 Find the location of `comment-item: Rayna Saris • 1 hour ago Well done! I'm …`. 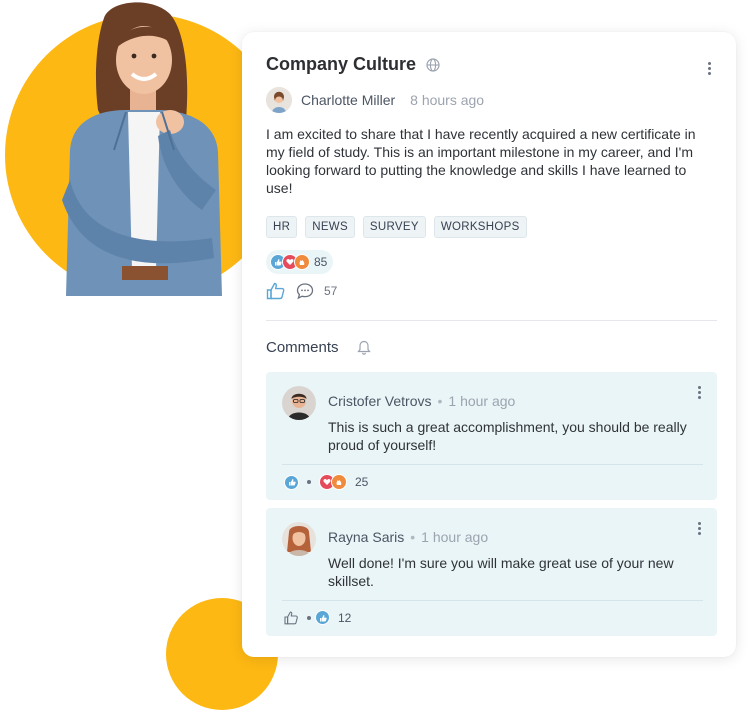

comment-item: Rayna Saris • 1 hour ago Well done! I'm … is located at coordinates (491, 572).